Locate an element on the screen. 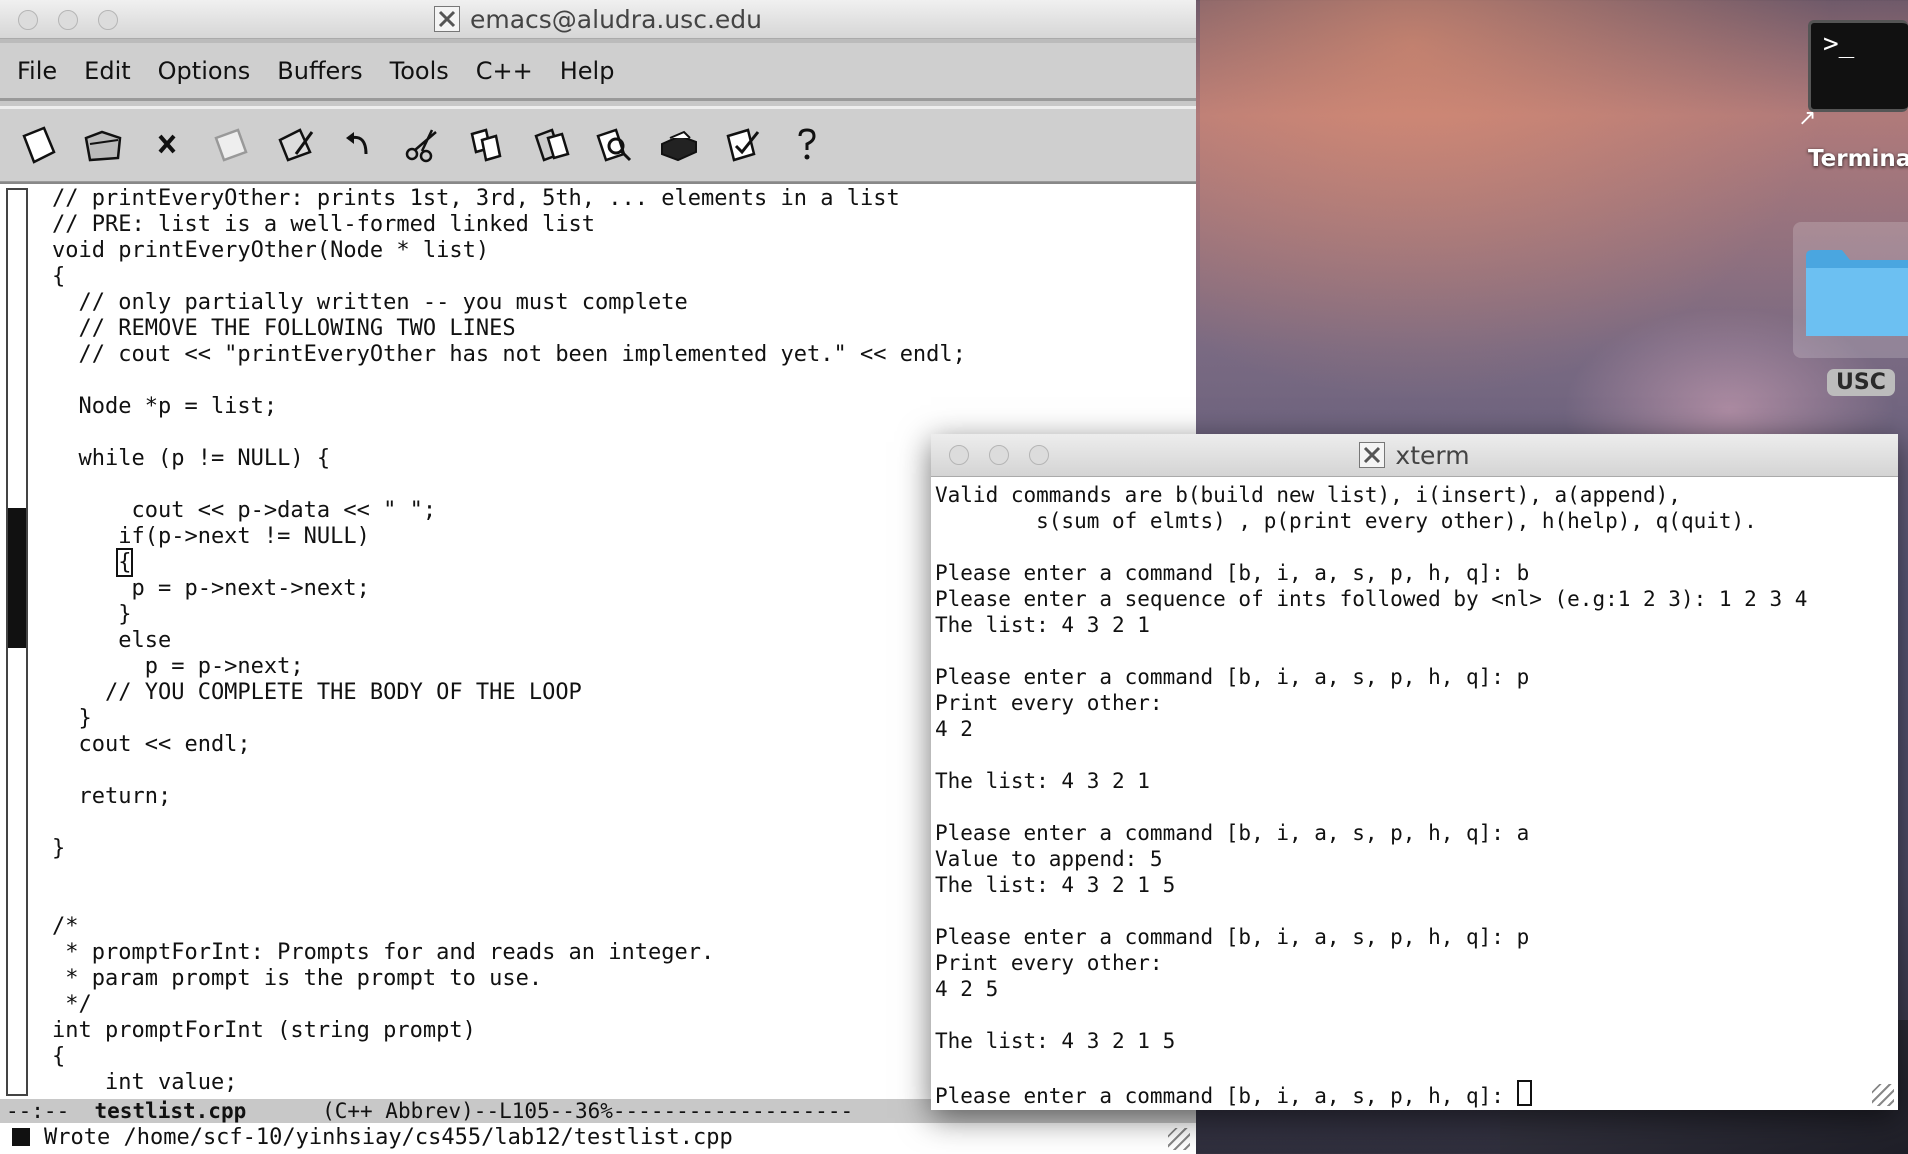  scrollbar-thumb is located at coordinates (17, 578).